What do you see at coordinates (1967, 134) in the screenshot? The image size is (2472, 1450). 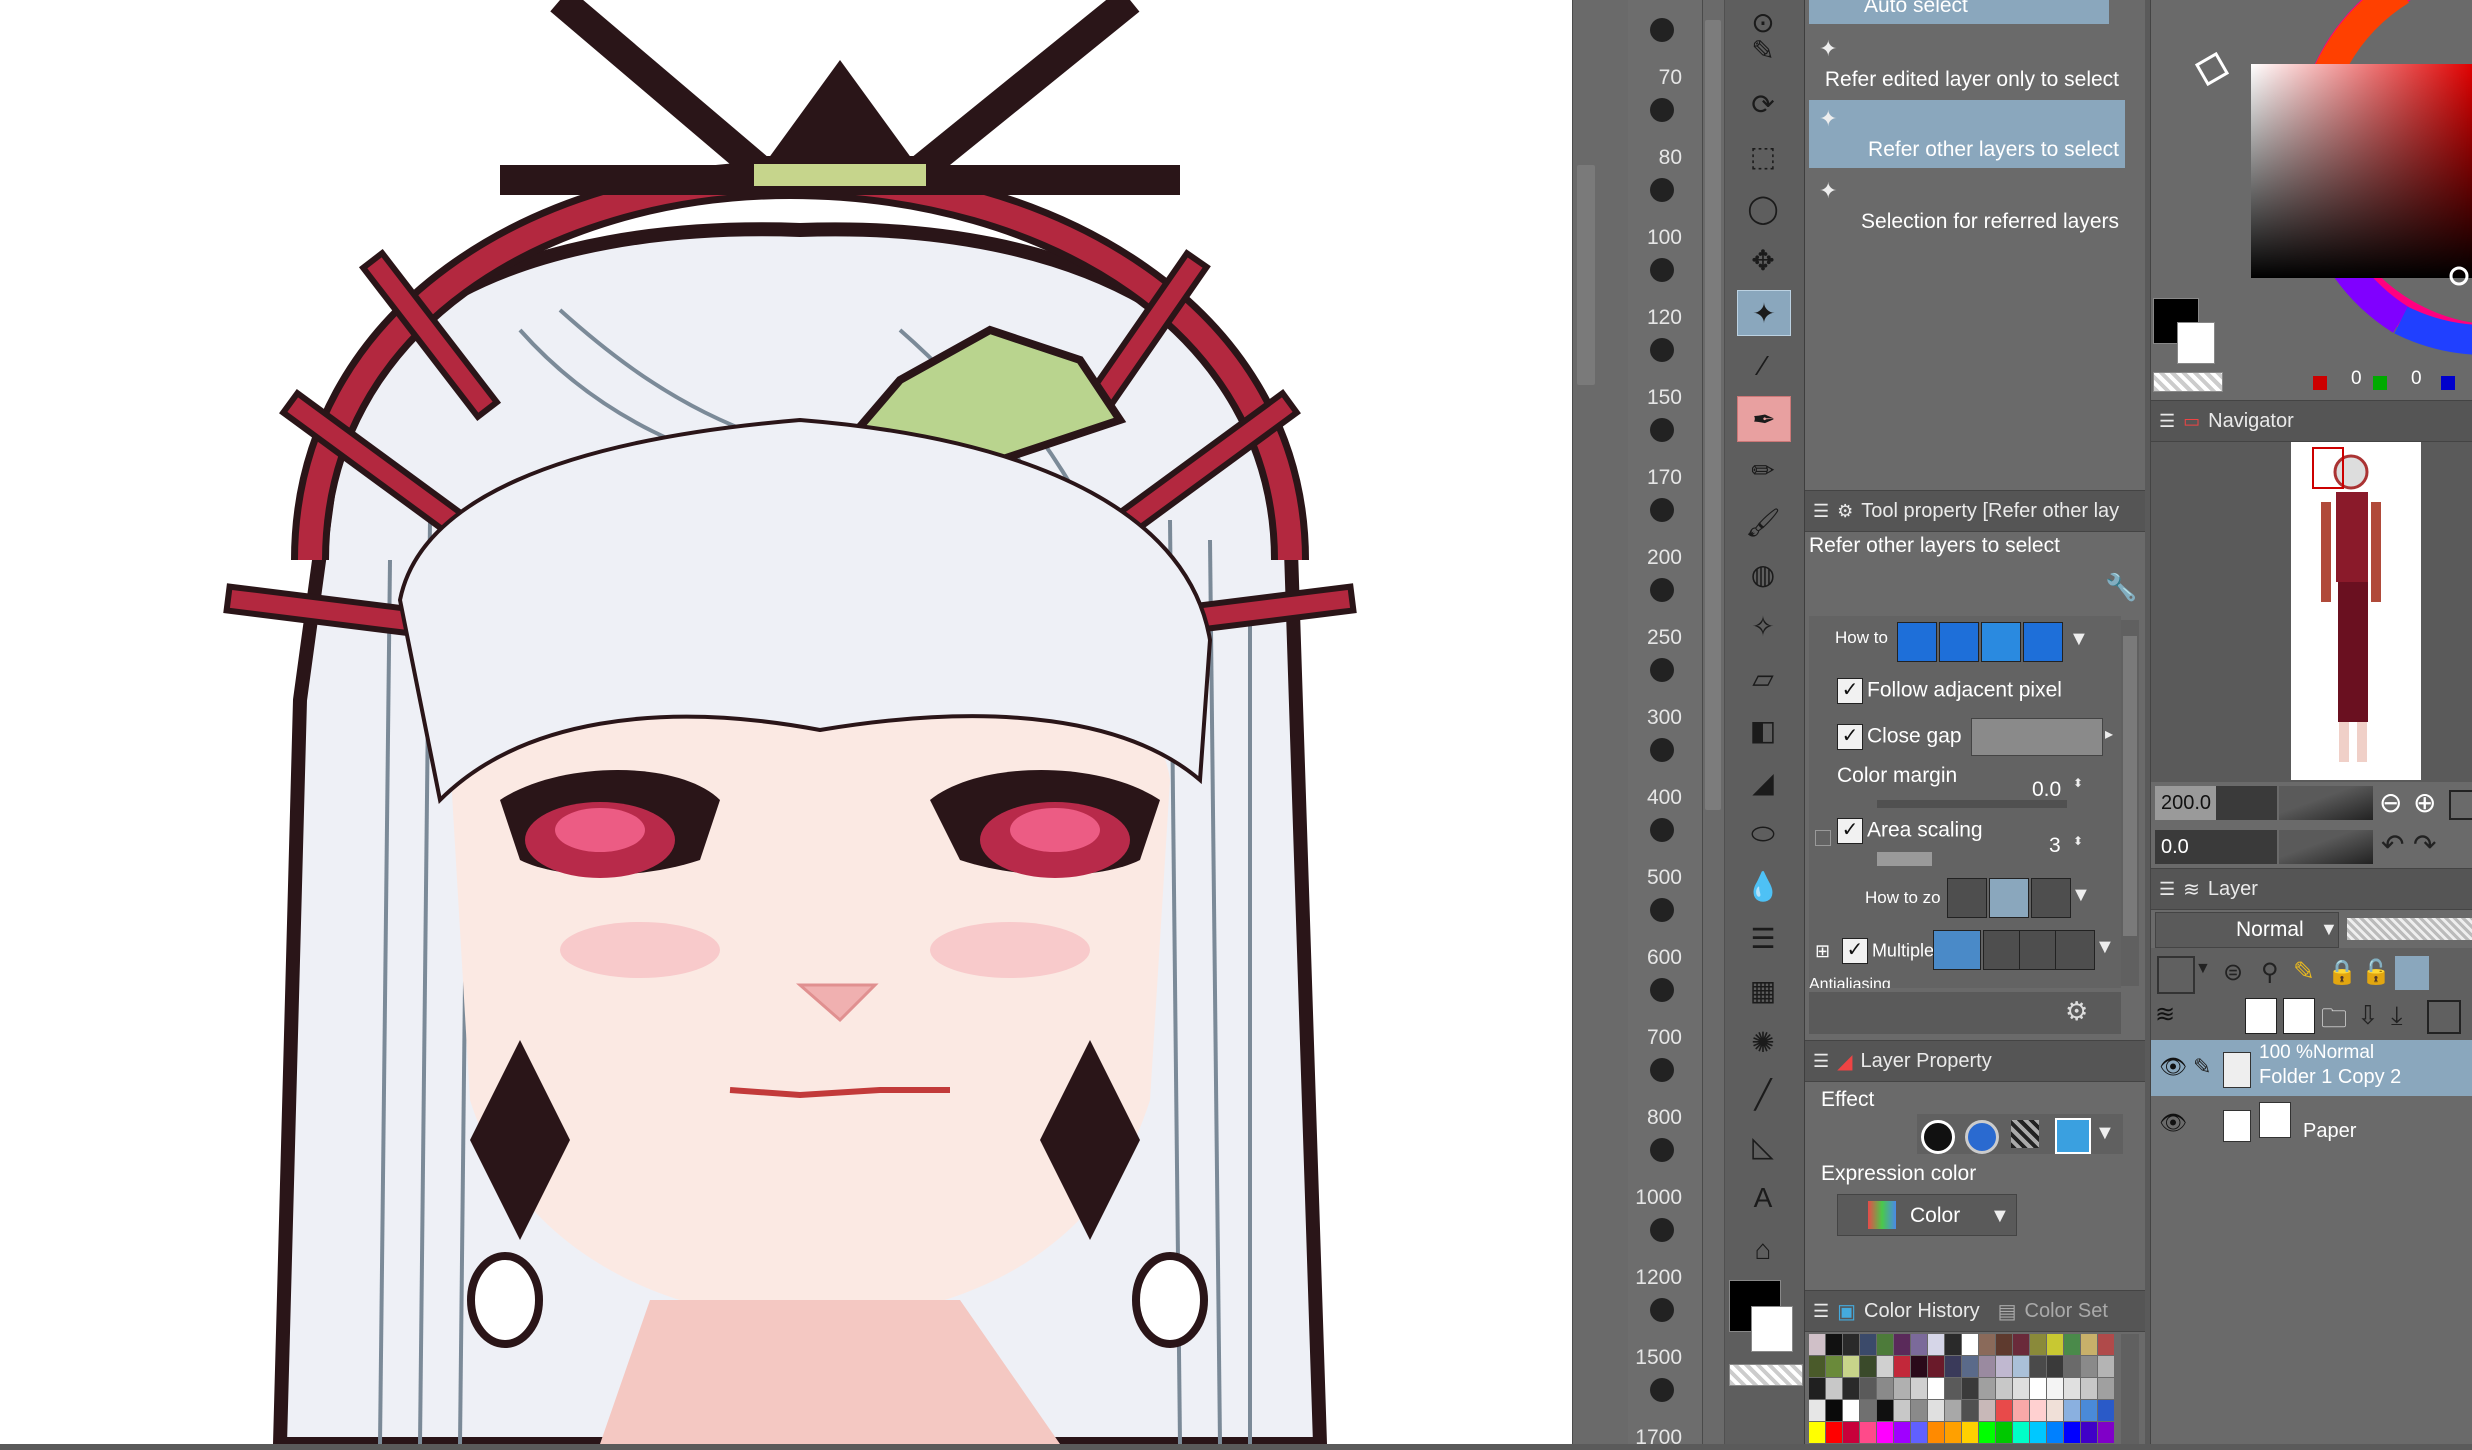 I see `subtool-refer-other: ✦ Refer other layers to select` at bounding box center [1967, 134].